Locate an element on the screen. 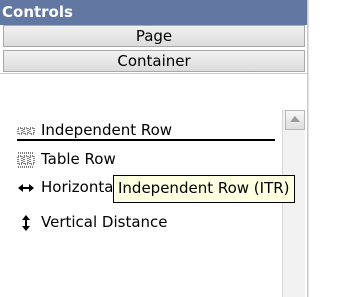 The width and height of the screenshot is (343, 297). vertical-distance-icon is located at coordinates (26, 223).